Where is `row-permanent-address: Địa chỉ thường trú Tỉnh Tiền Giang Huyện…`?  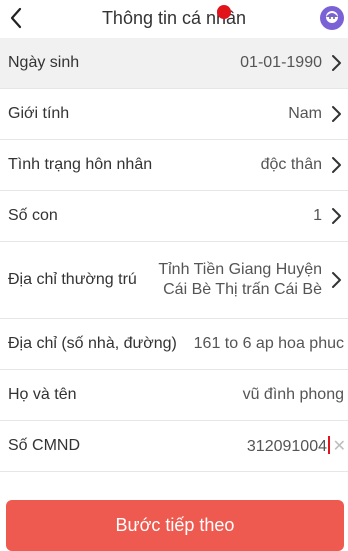
row-permanent-address: Địa chỉ thường trú Tỉnh Tiền Giang Huyện… is located at coordinates (174, 280).